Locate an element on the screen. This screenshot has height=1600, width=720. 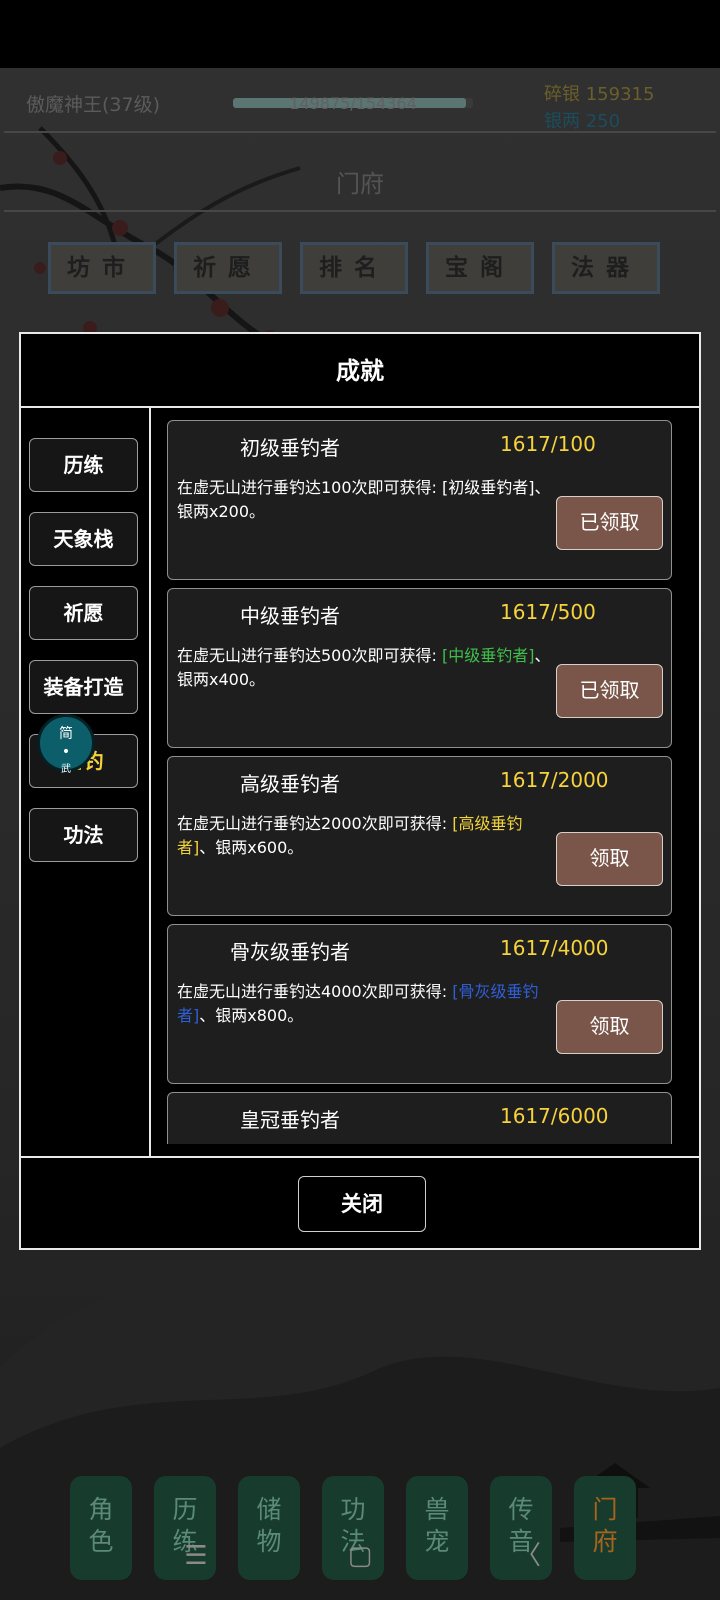
achievement-name: 中级垂钓者 is located at coordinates (290, 616).